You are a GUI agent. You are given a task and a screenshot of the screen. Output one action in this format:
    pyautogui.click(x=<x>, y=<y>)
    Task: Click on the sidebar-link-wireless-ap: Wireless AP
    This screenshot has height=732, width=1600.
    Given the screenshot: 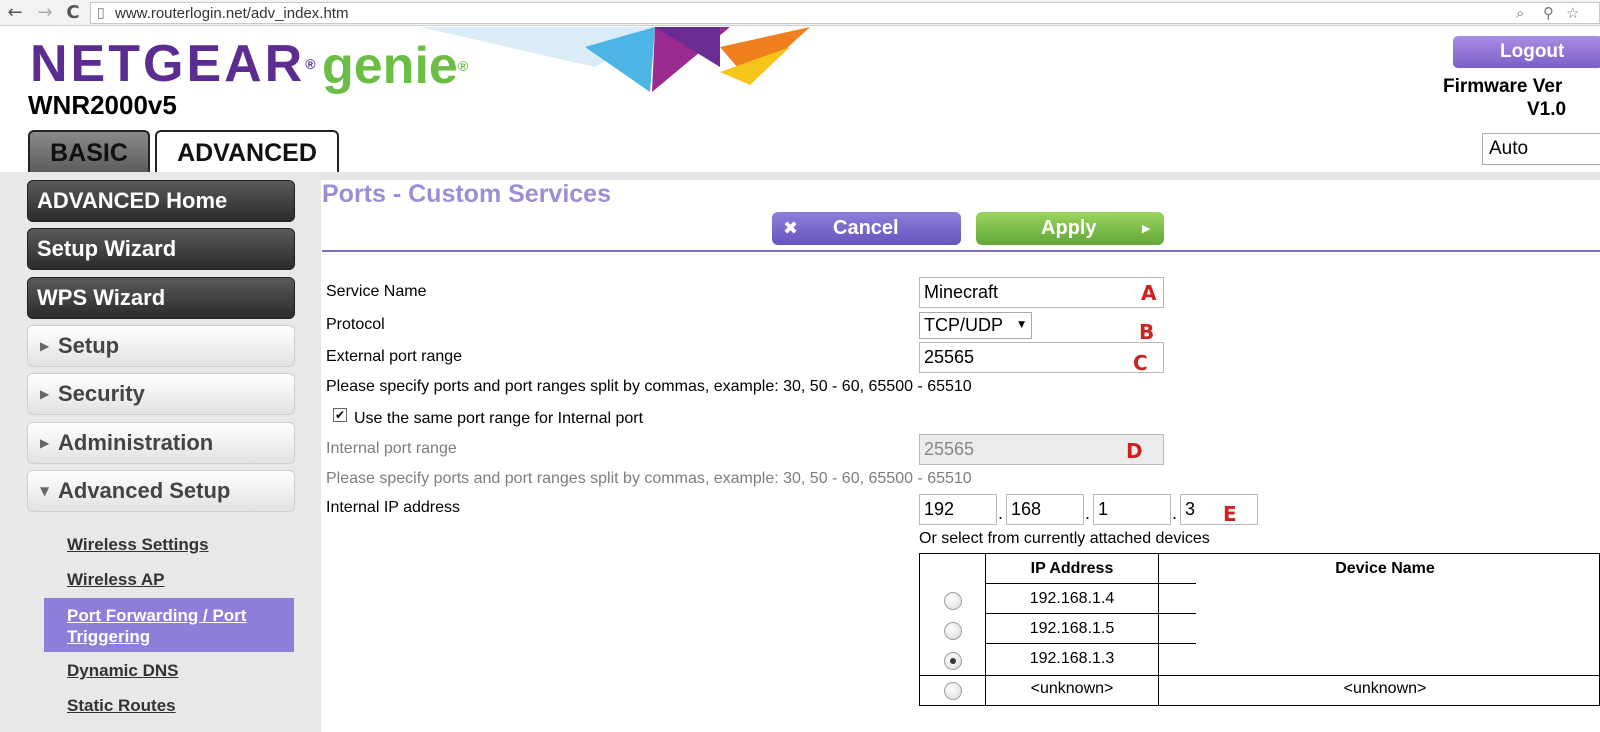 What is the action you would take?
    pyautogui.click(x=115, y=580)
    